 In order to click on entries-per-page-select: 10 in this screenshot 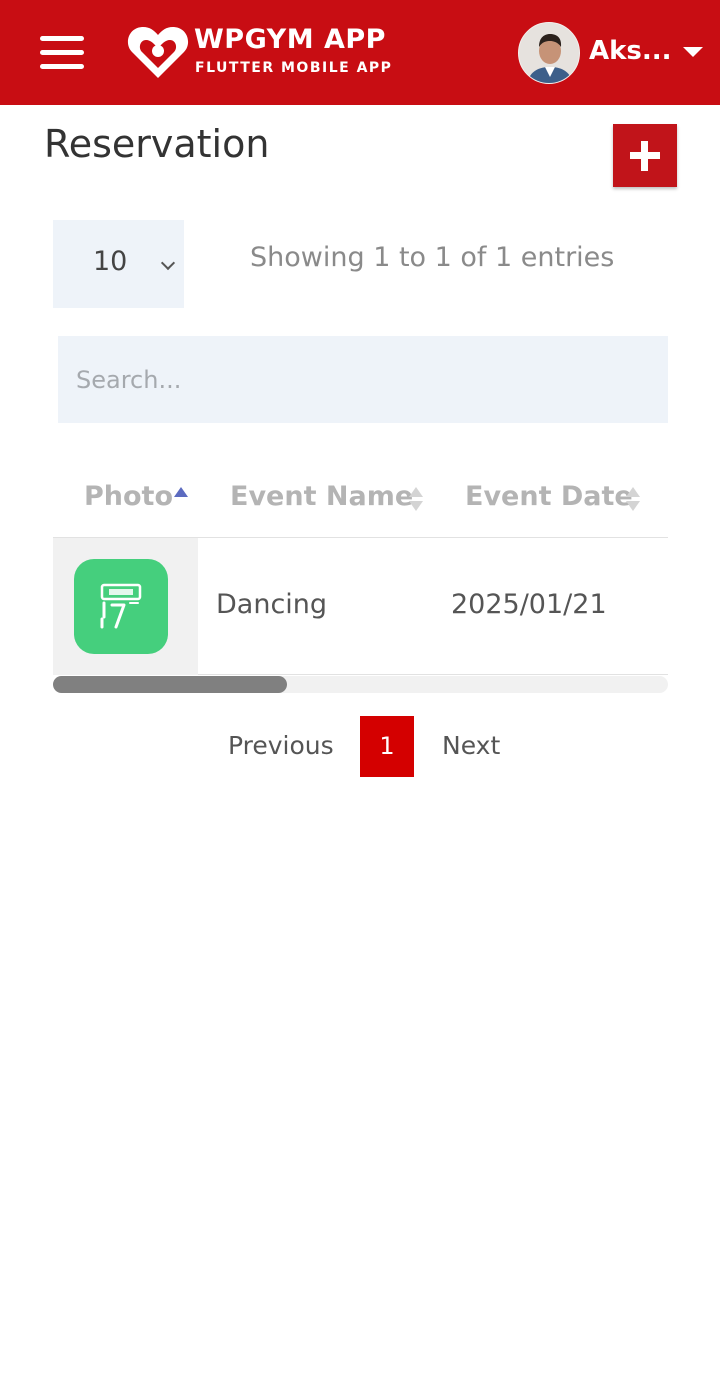, I will do `click(118, 264)`.